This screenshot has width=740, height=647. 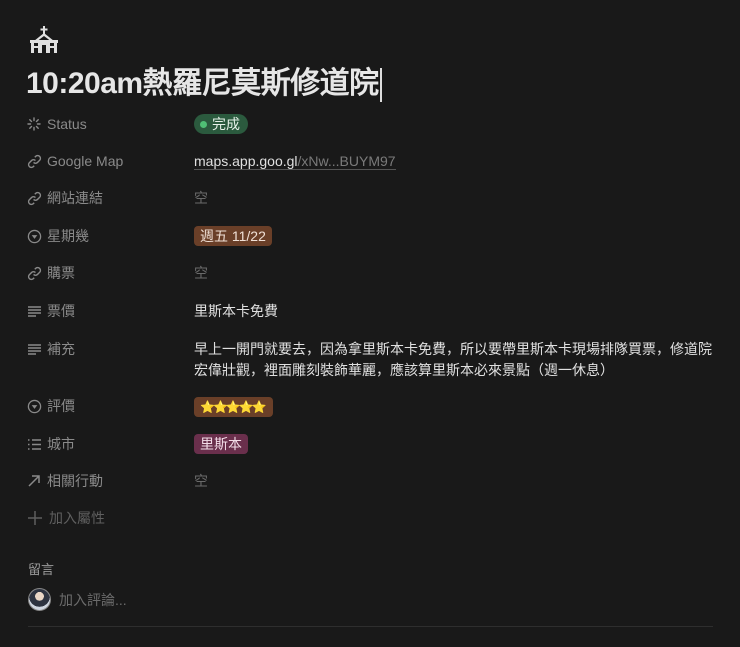 I want to click on city-tag: 里斯本, so click(x=221, y=444).